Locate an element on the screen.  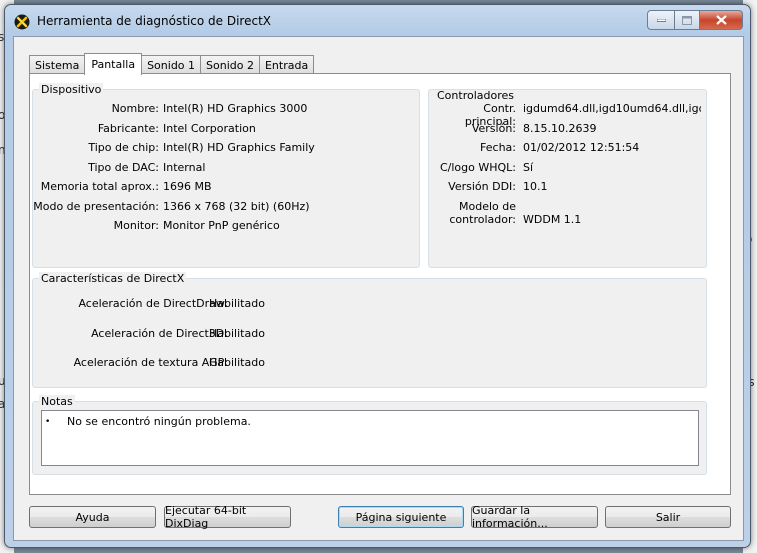
label-directdraw: Aceleración de DirectDraw: is located at coordinates (153, 303).